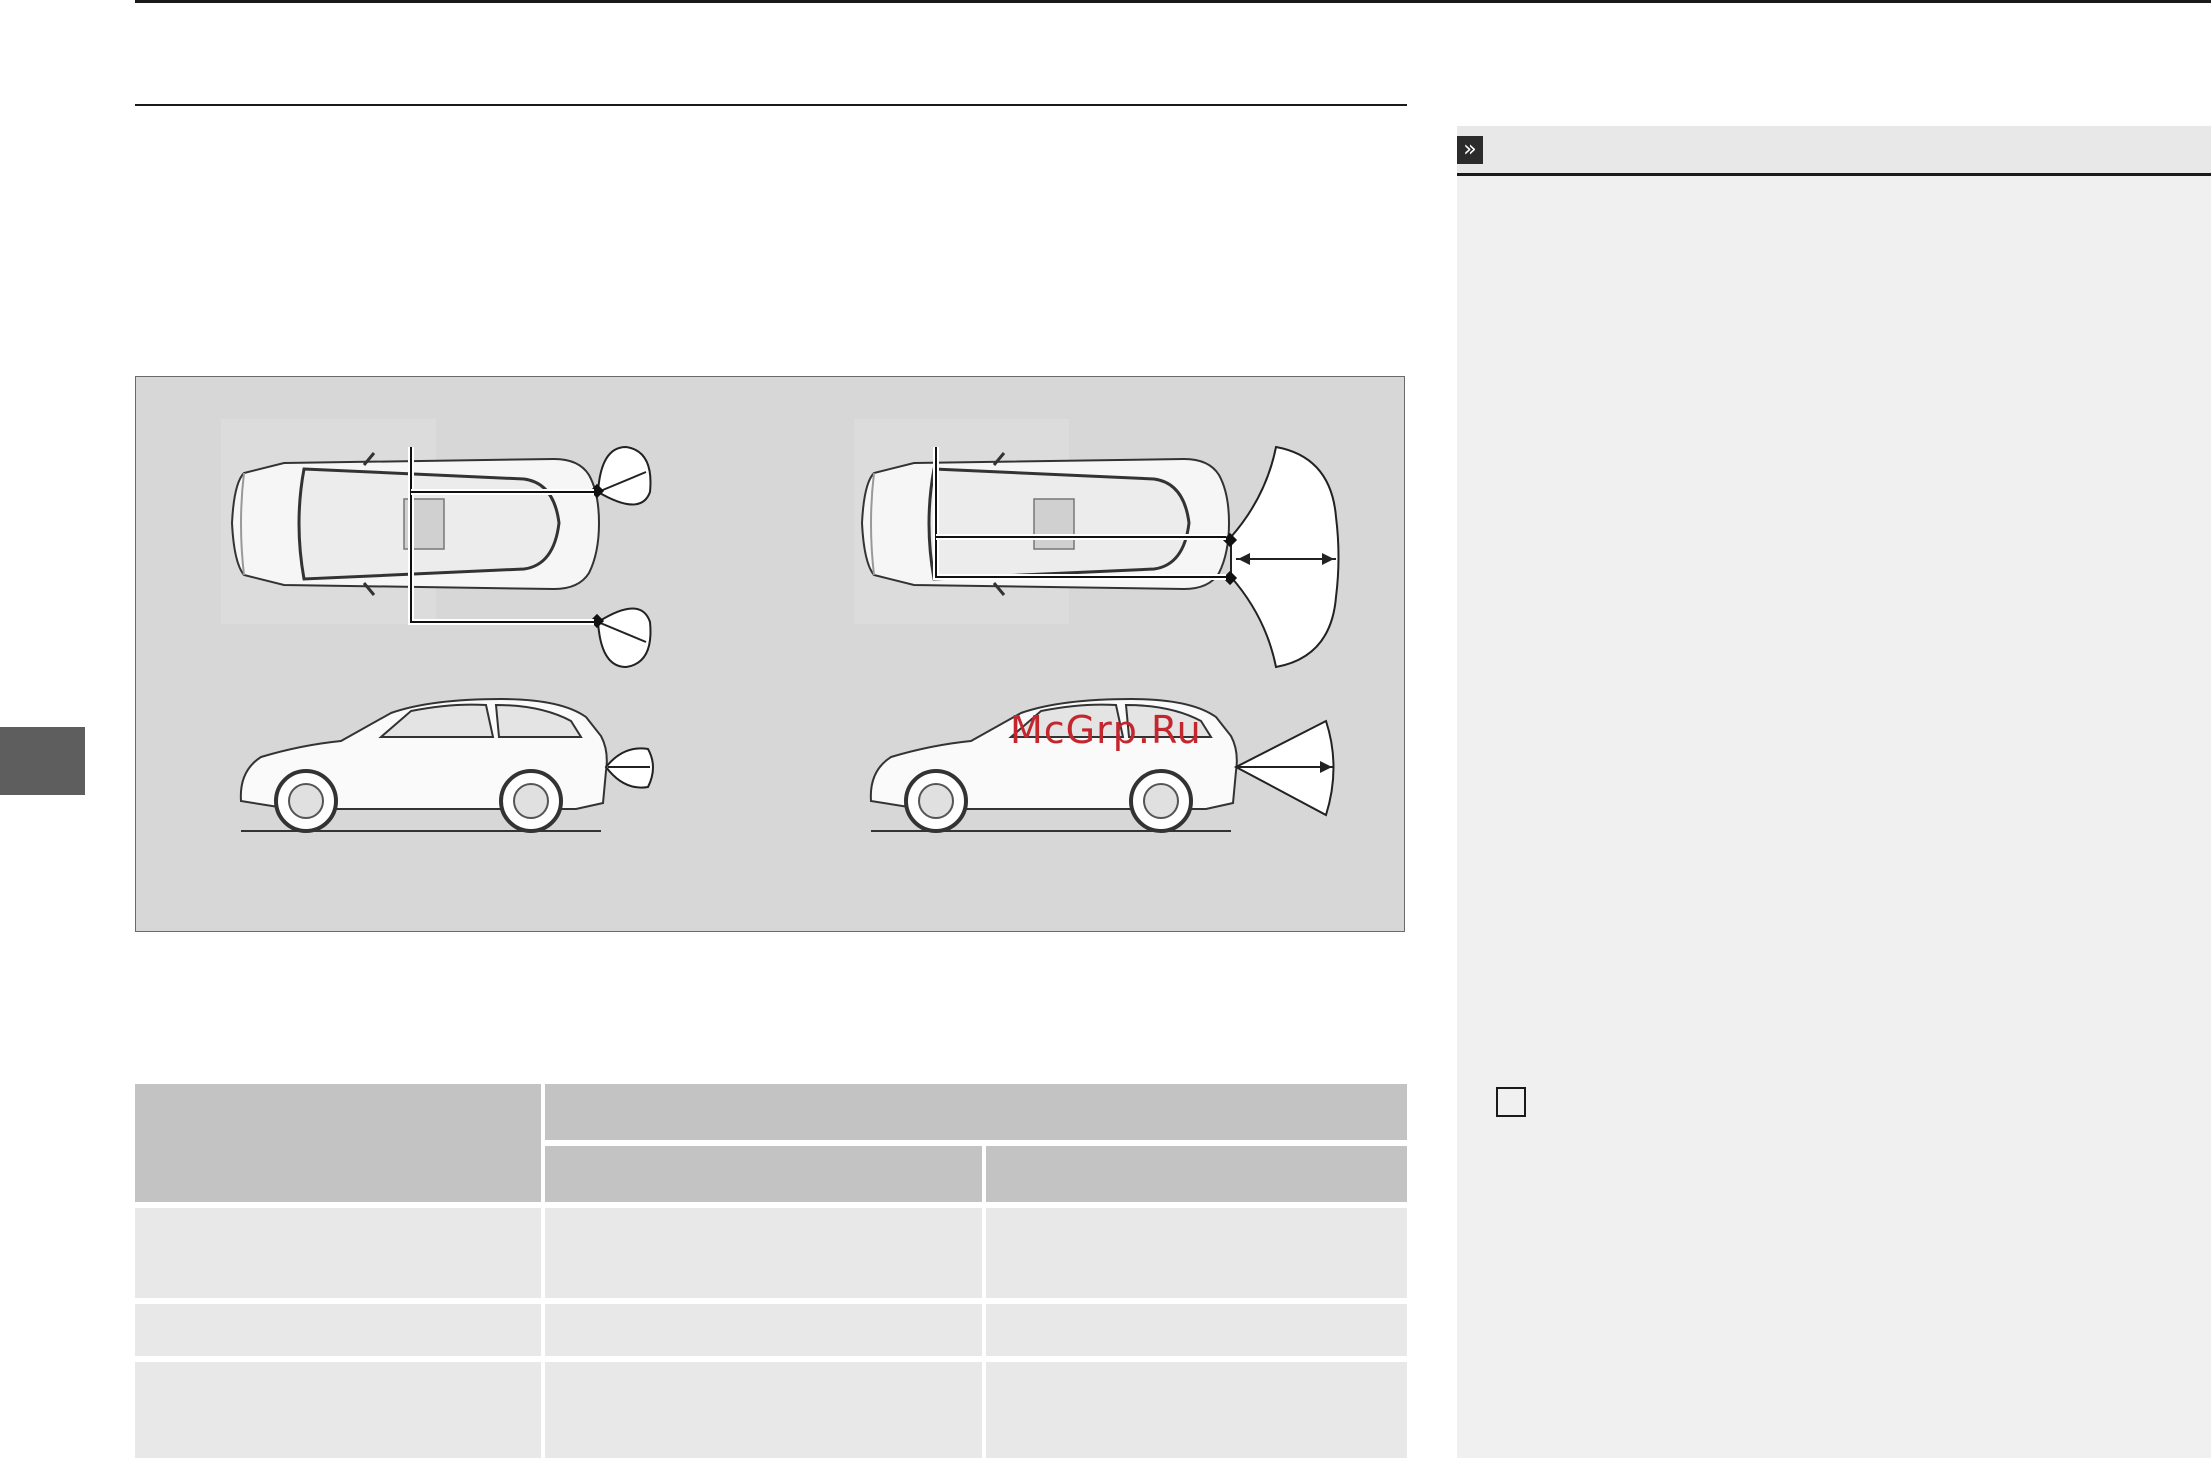 This screenshot has width=2211, height=1458. What do you see at coordinates (771, 105) in the screenshot?
I see `section-heading-rule` at bounding box center [771, 105].